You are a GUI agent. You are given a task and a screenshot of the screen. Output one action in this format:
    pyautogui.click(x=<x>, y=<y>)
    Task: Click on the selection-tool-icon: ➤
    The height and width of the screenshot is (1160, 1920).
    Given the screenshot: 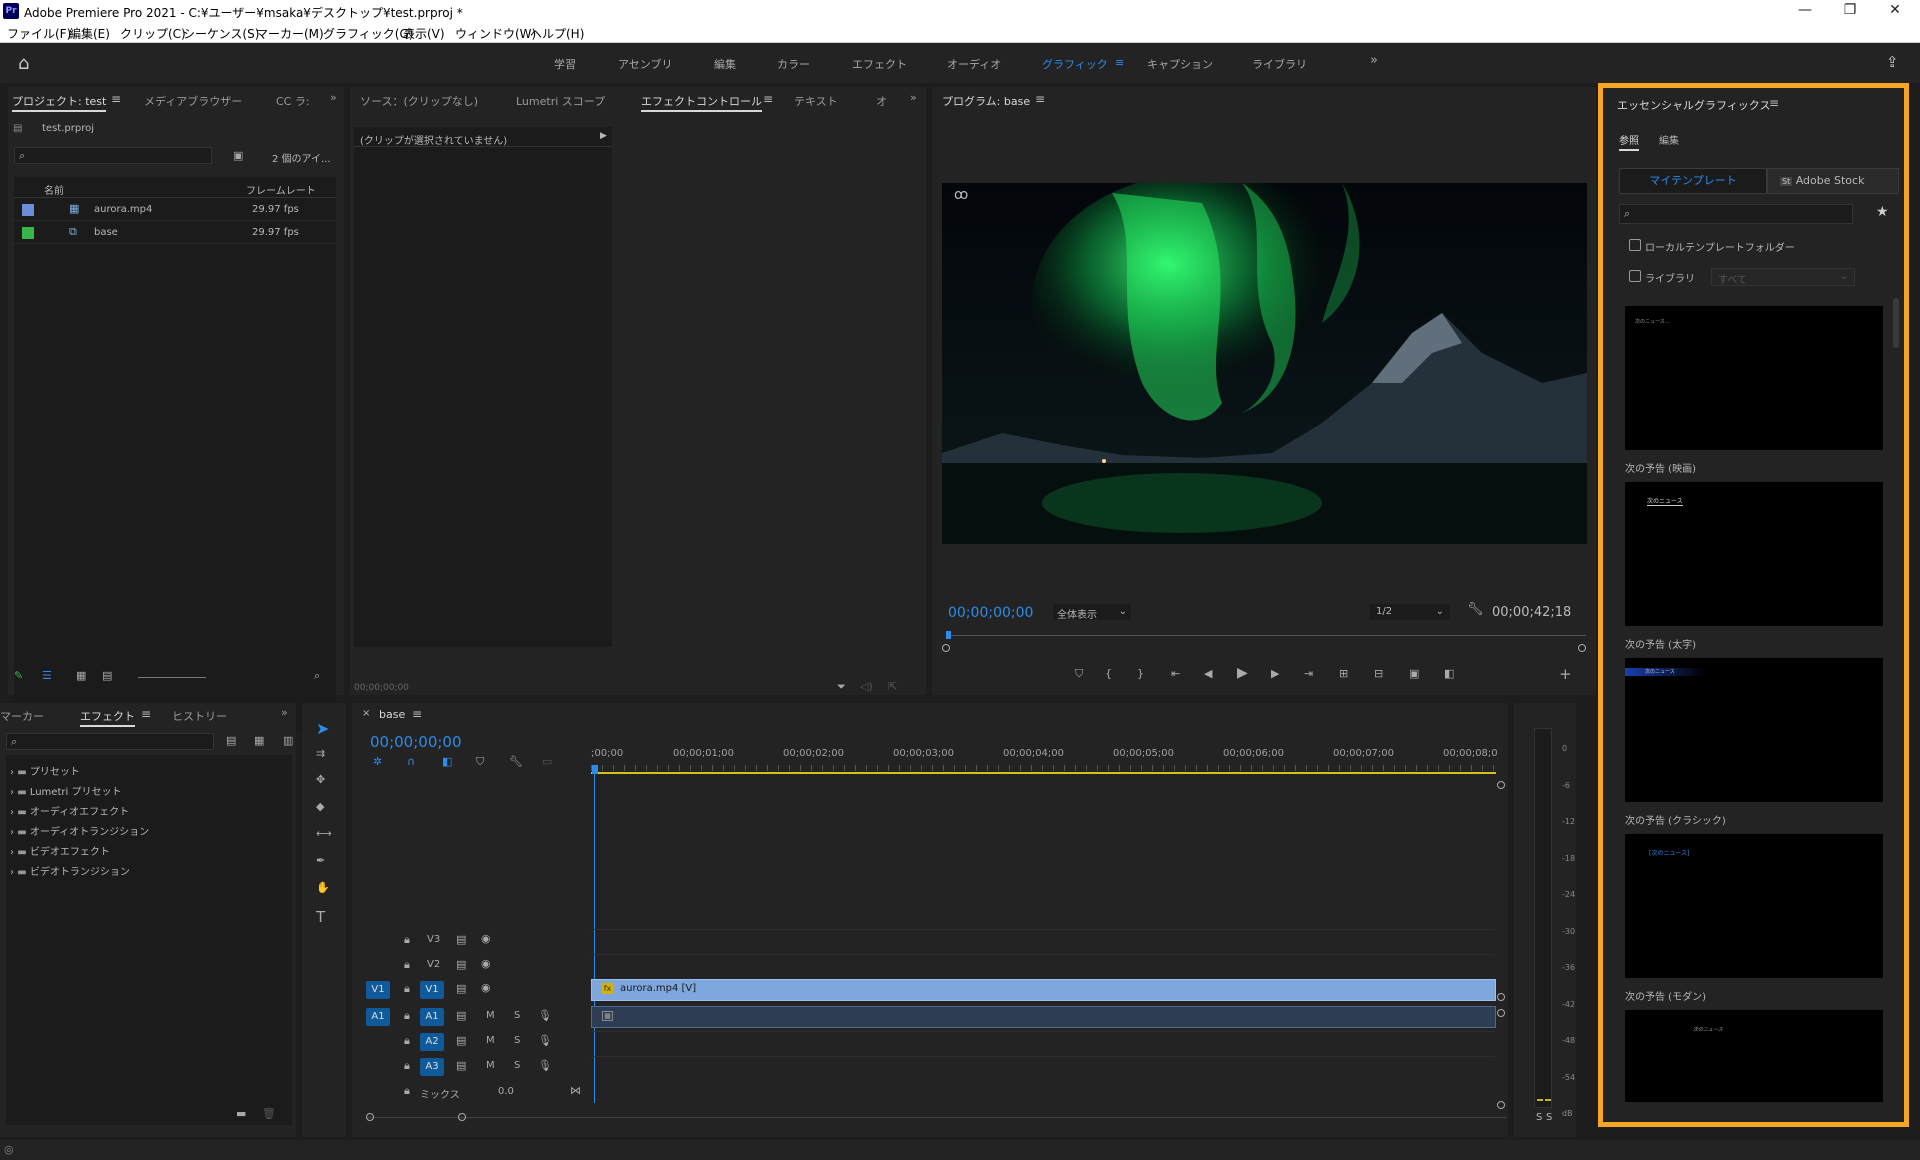 What is the action you would take?
    pyautogui.click(x=322, y=728)
    